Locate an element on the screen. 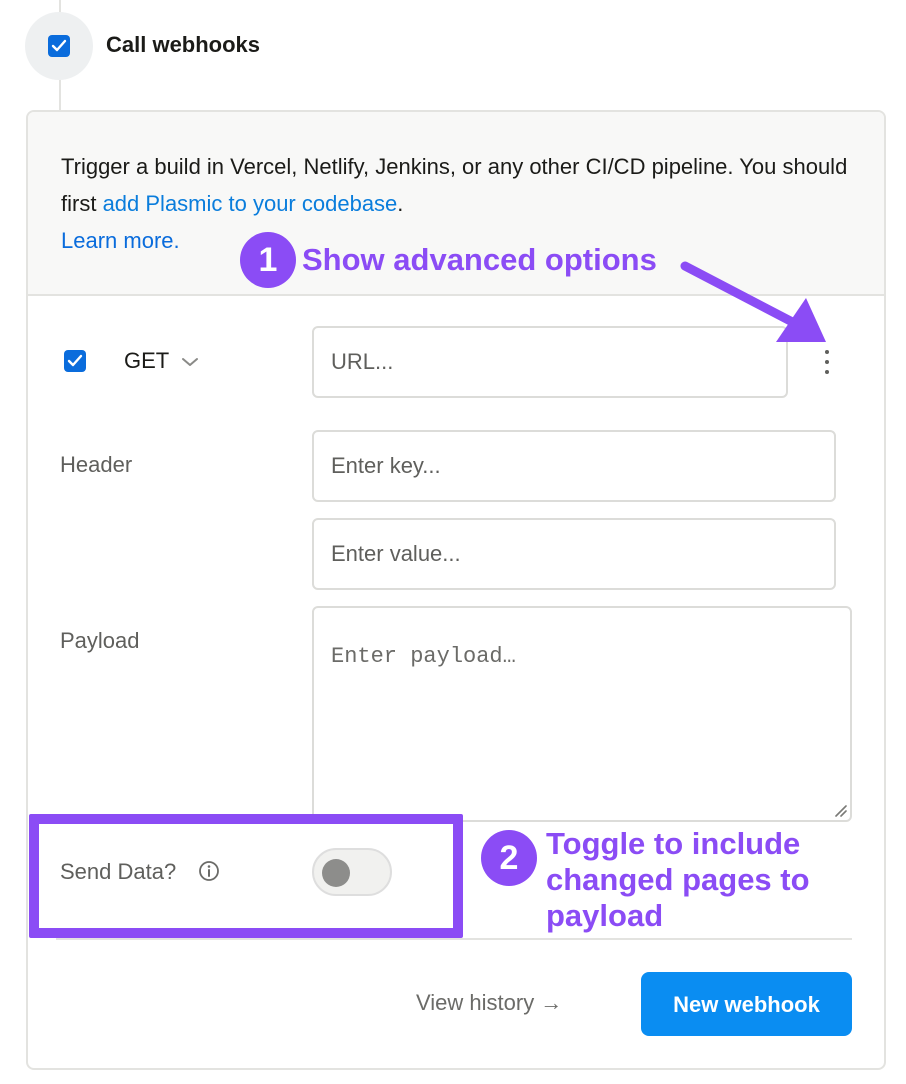 The height and width of the screenshot is (1084, 906). header-label: Header is located at coordinates (96, 464).